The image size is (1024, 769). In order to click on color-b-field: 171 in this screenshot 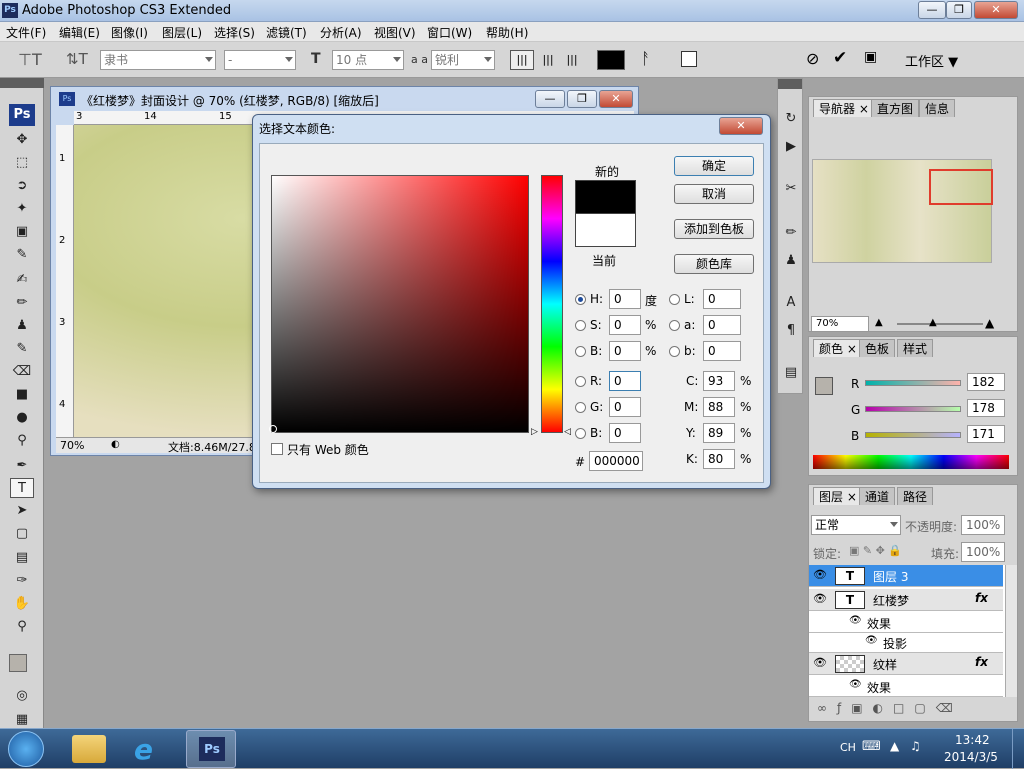, I will do `click(986, 434)`.